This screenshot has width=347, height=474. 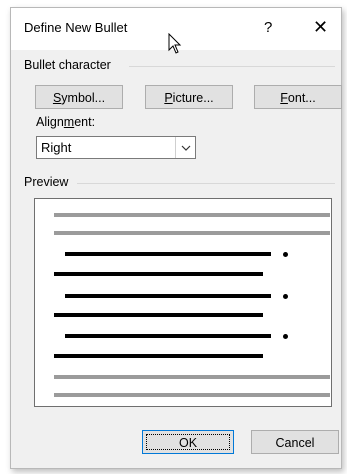 What do you see at coordinates (284, 98) in the screenshot?
I see `font-button-access-key: F` at bounding box center [284, 98].